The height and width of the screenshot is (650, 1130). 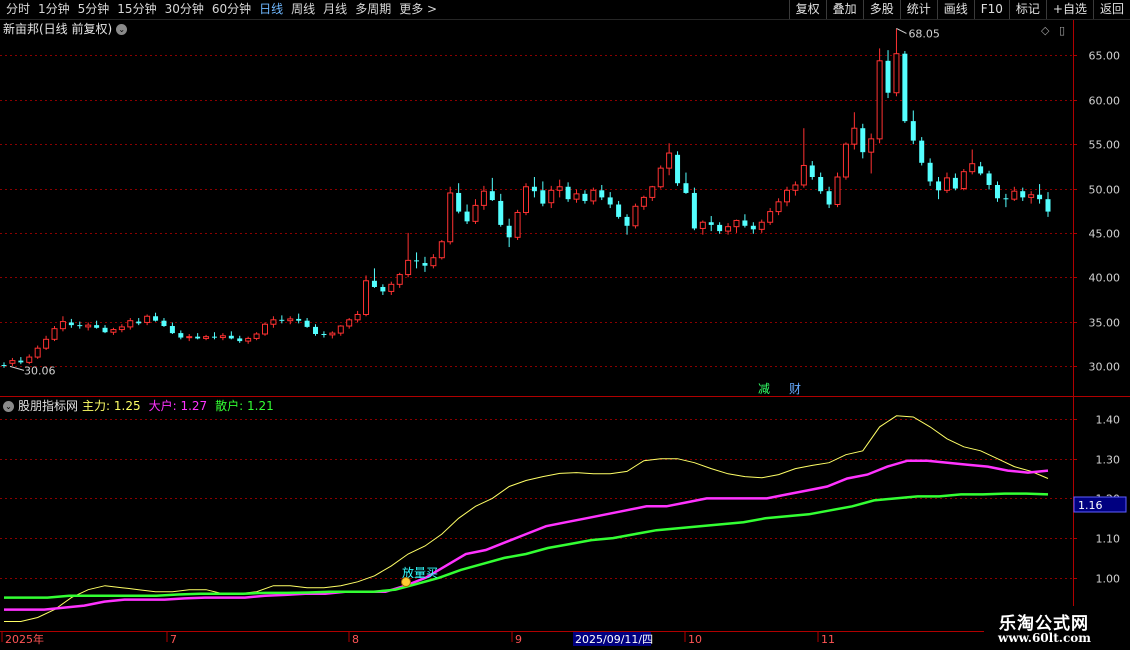 What do you see at coordinates (695, 639) in the screenshot?
I see `x-tick-label: 10` at bounding box center [695, 639].